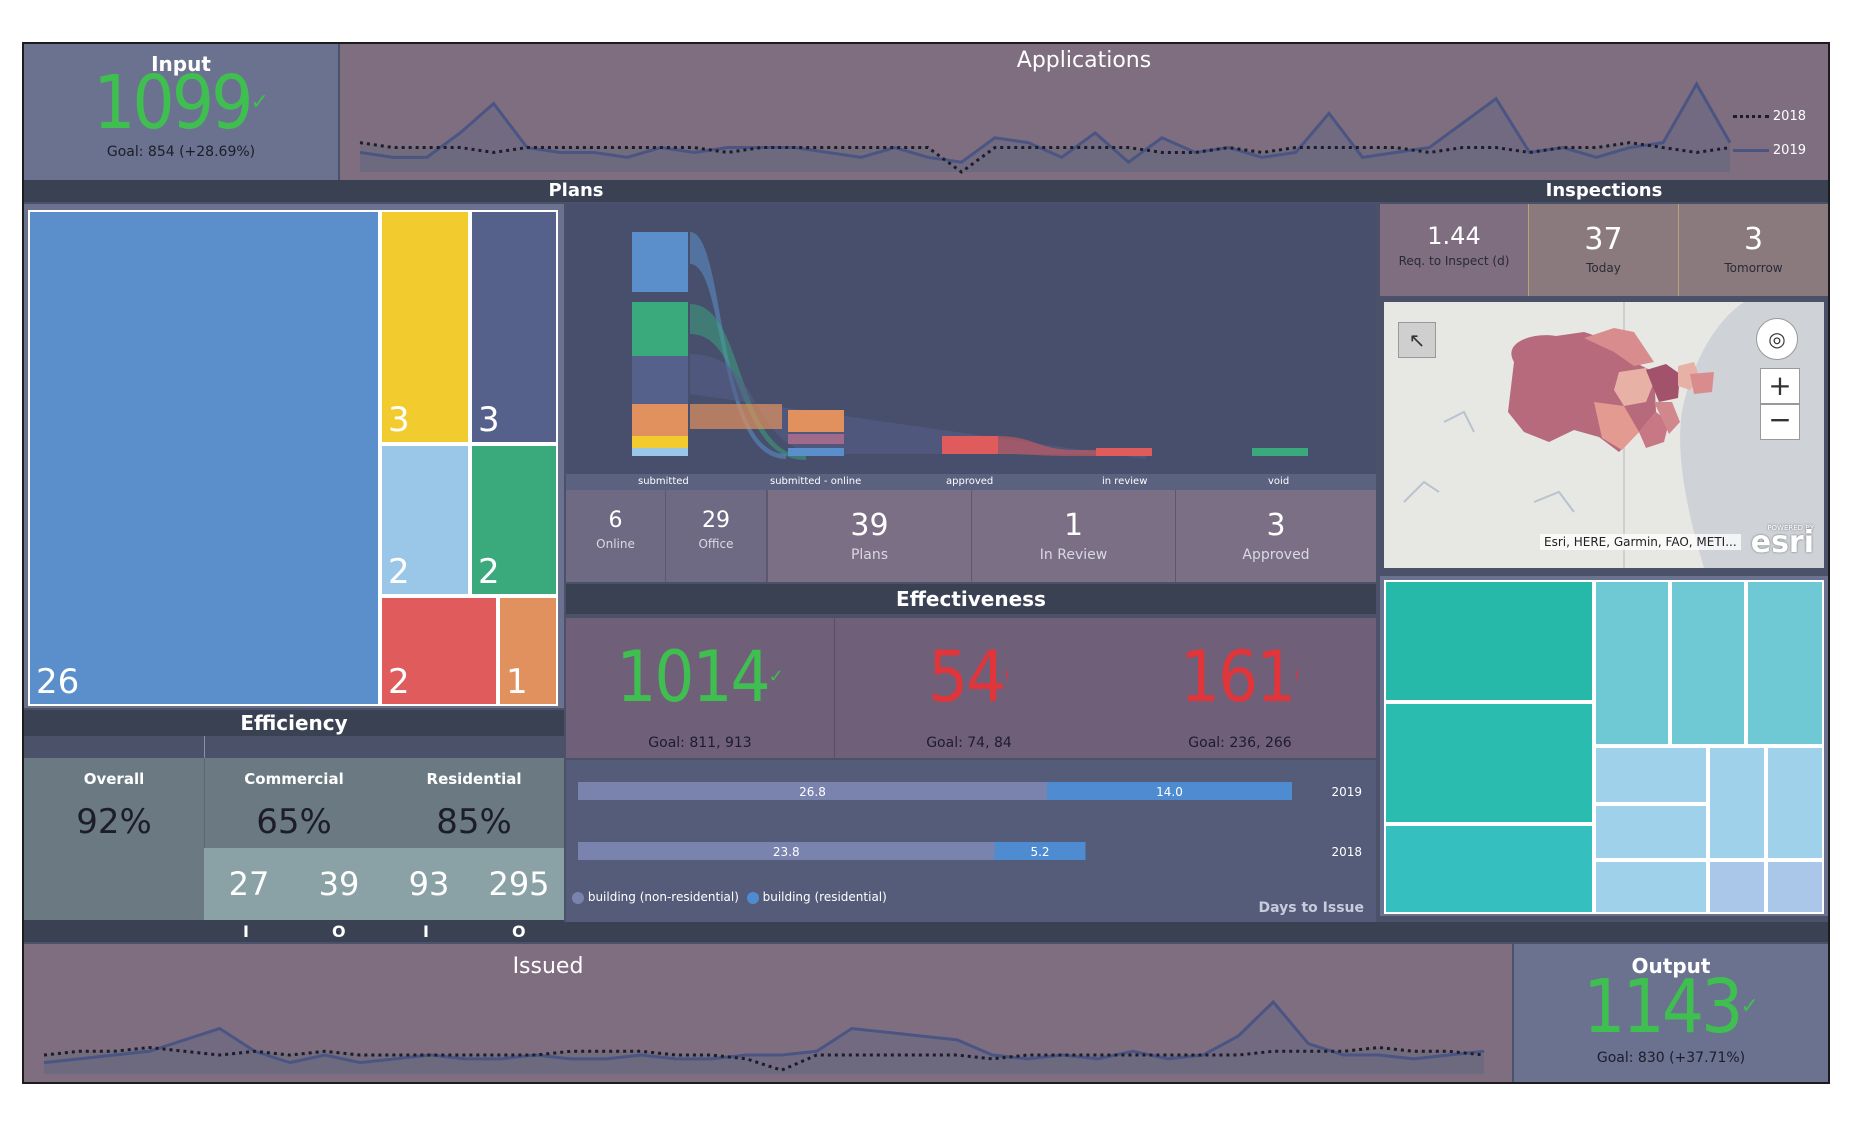 This screenshot has height=1122, width=1849. I want to click on treemap-cell: 1, so click(528, 651).